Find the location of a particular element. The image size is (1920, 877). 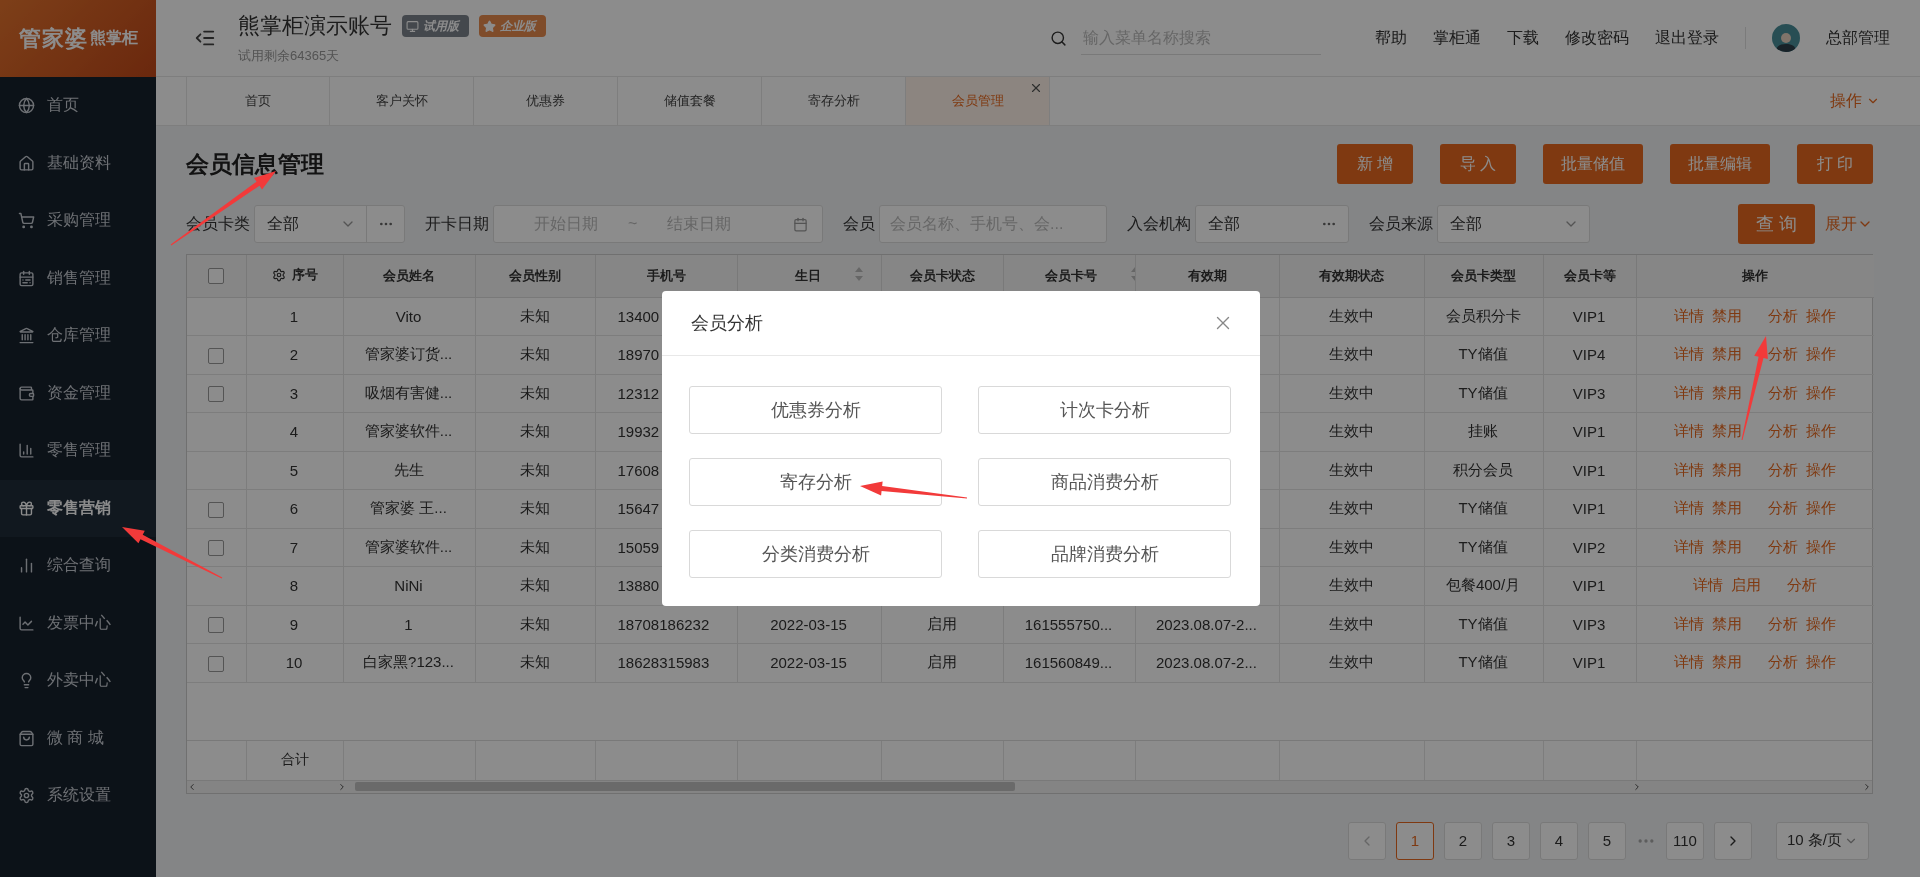

avatar-icon is located at coordinates (1786, 38).